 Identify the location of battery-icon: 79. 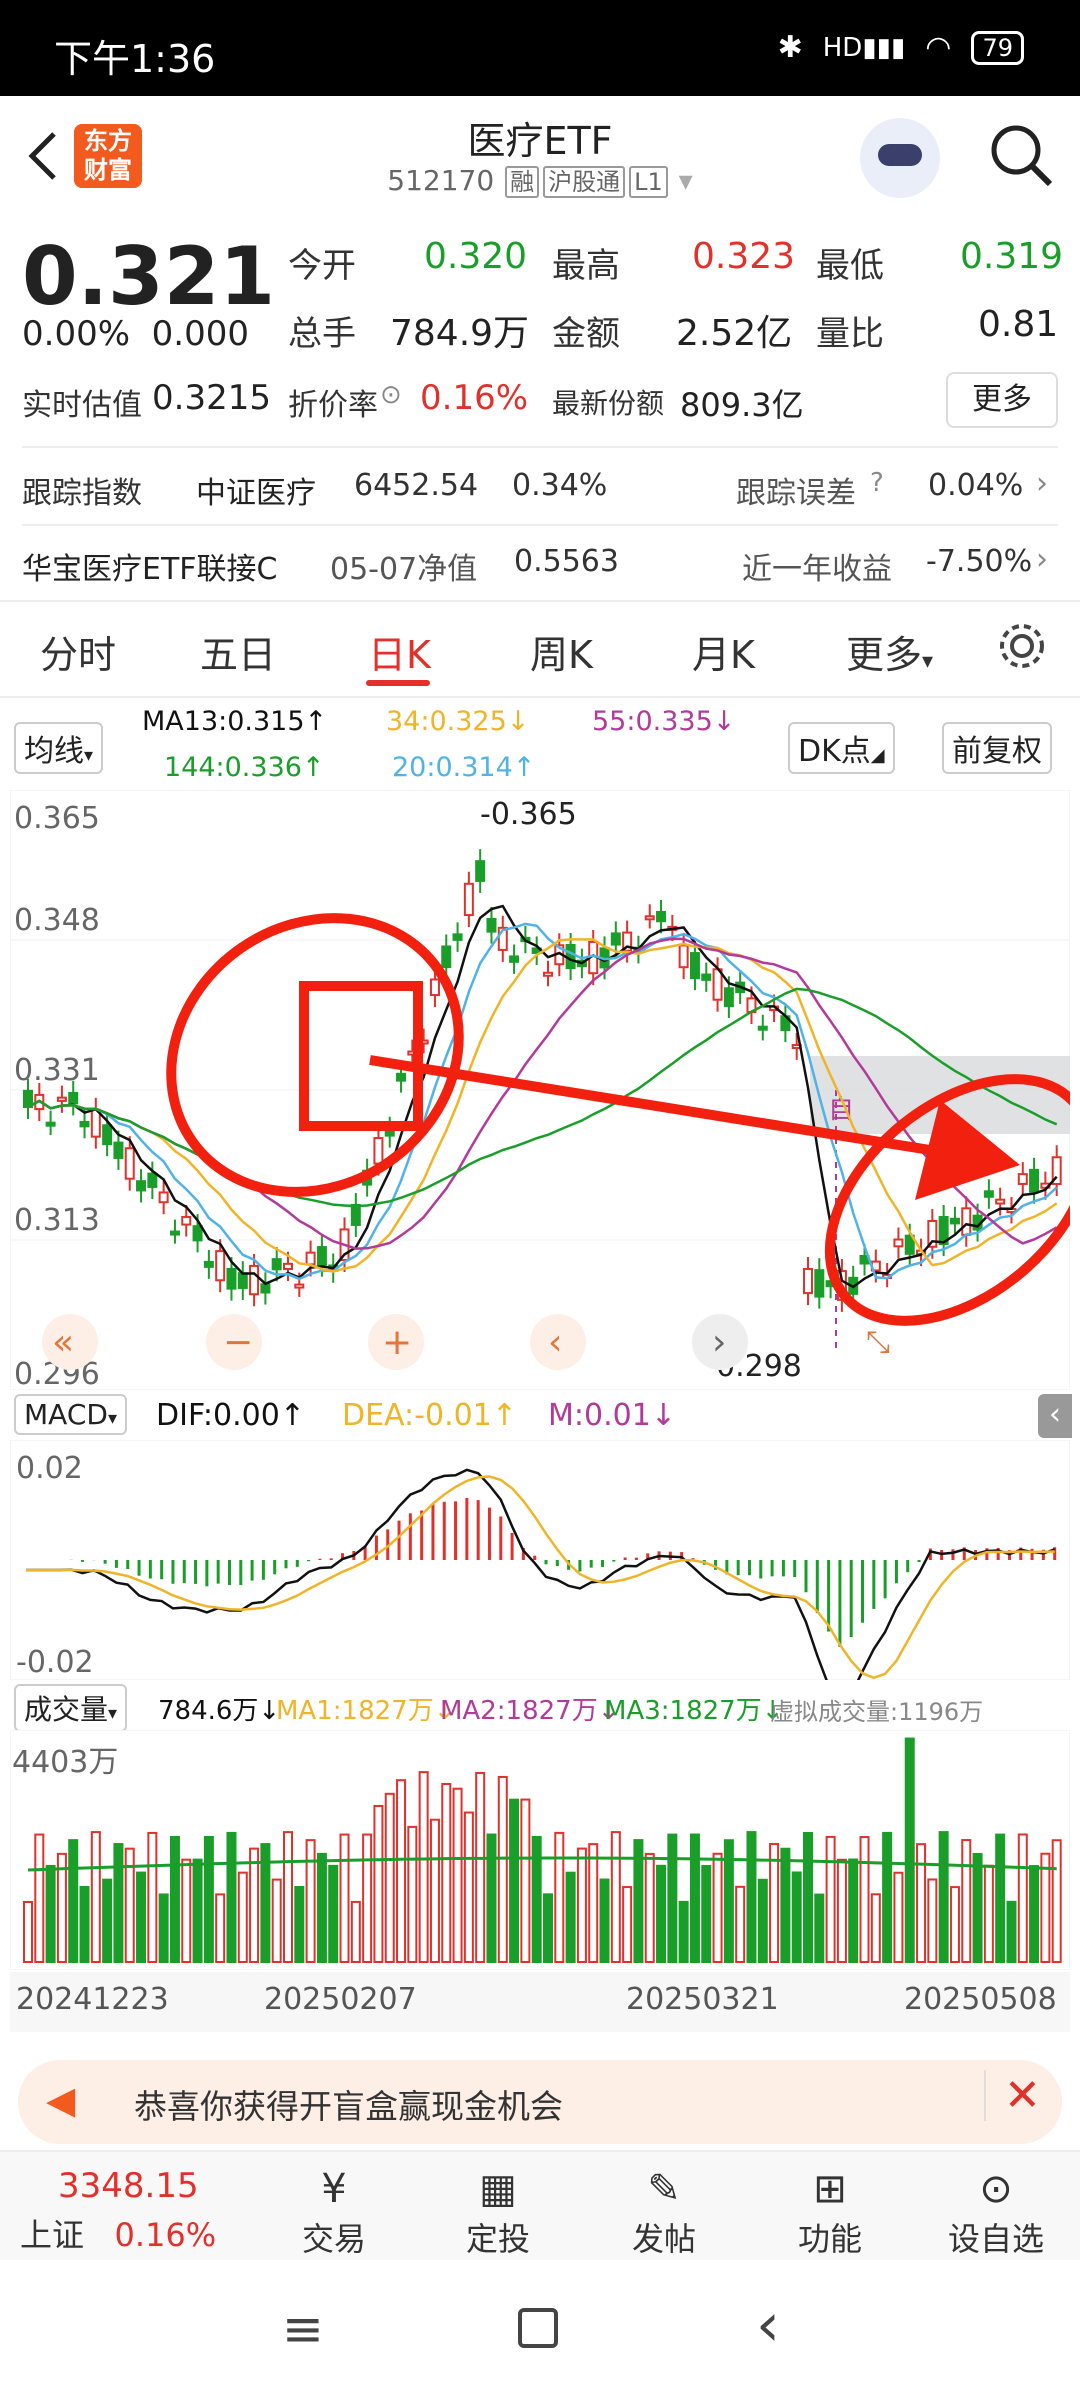
(997, 47).